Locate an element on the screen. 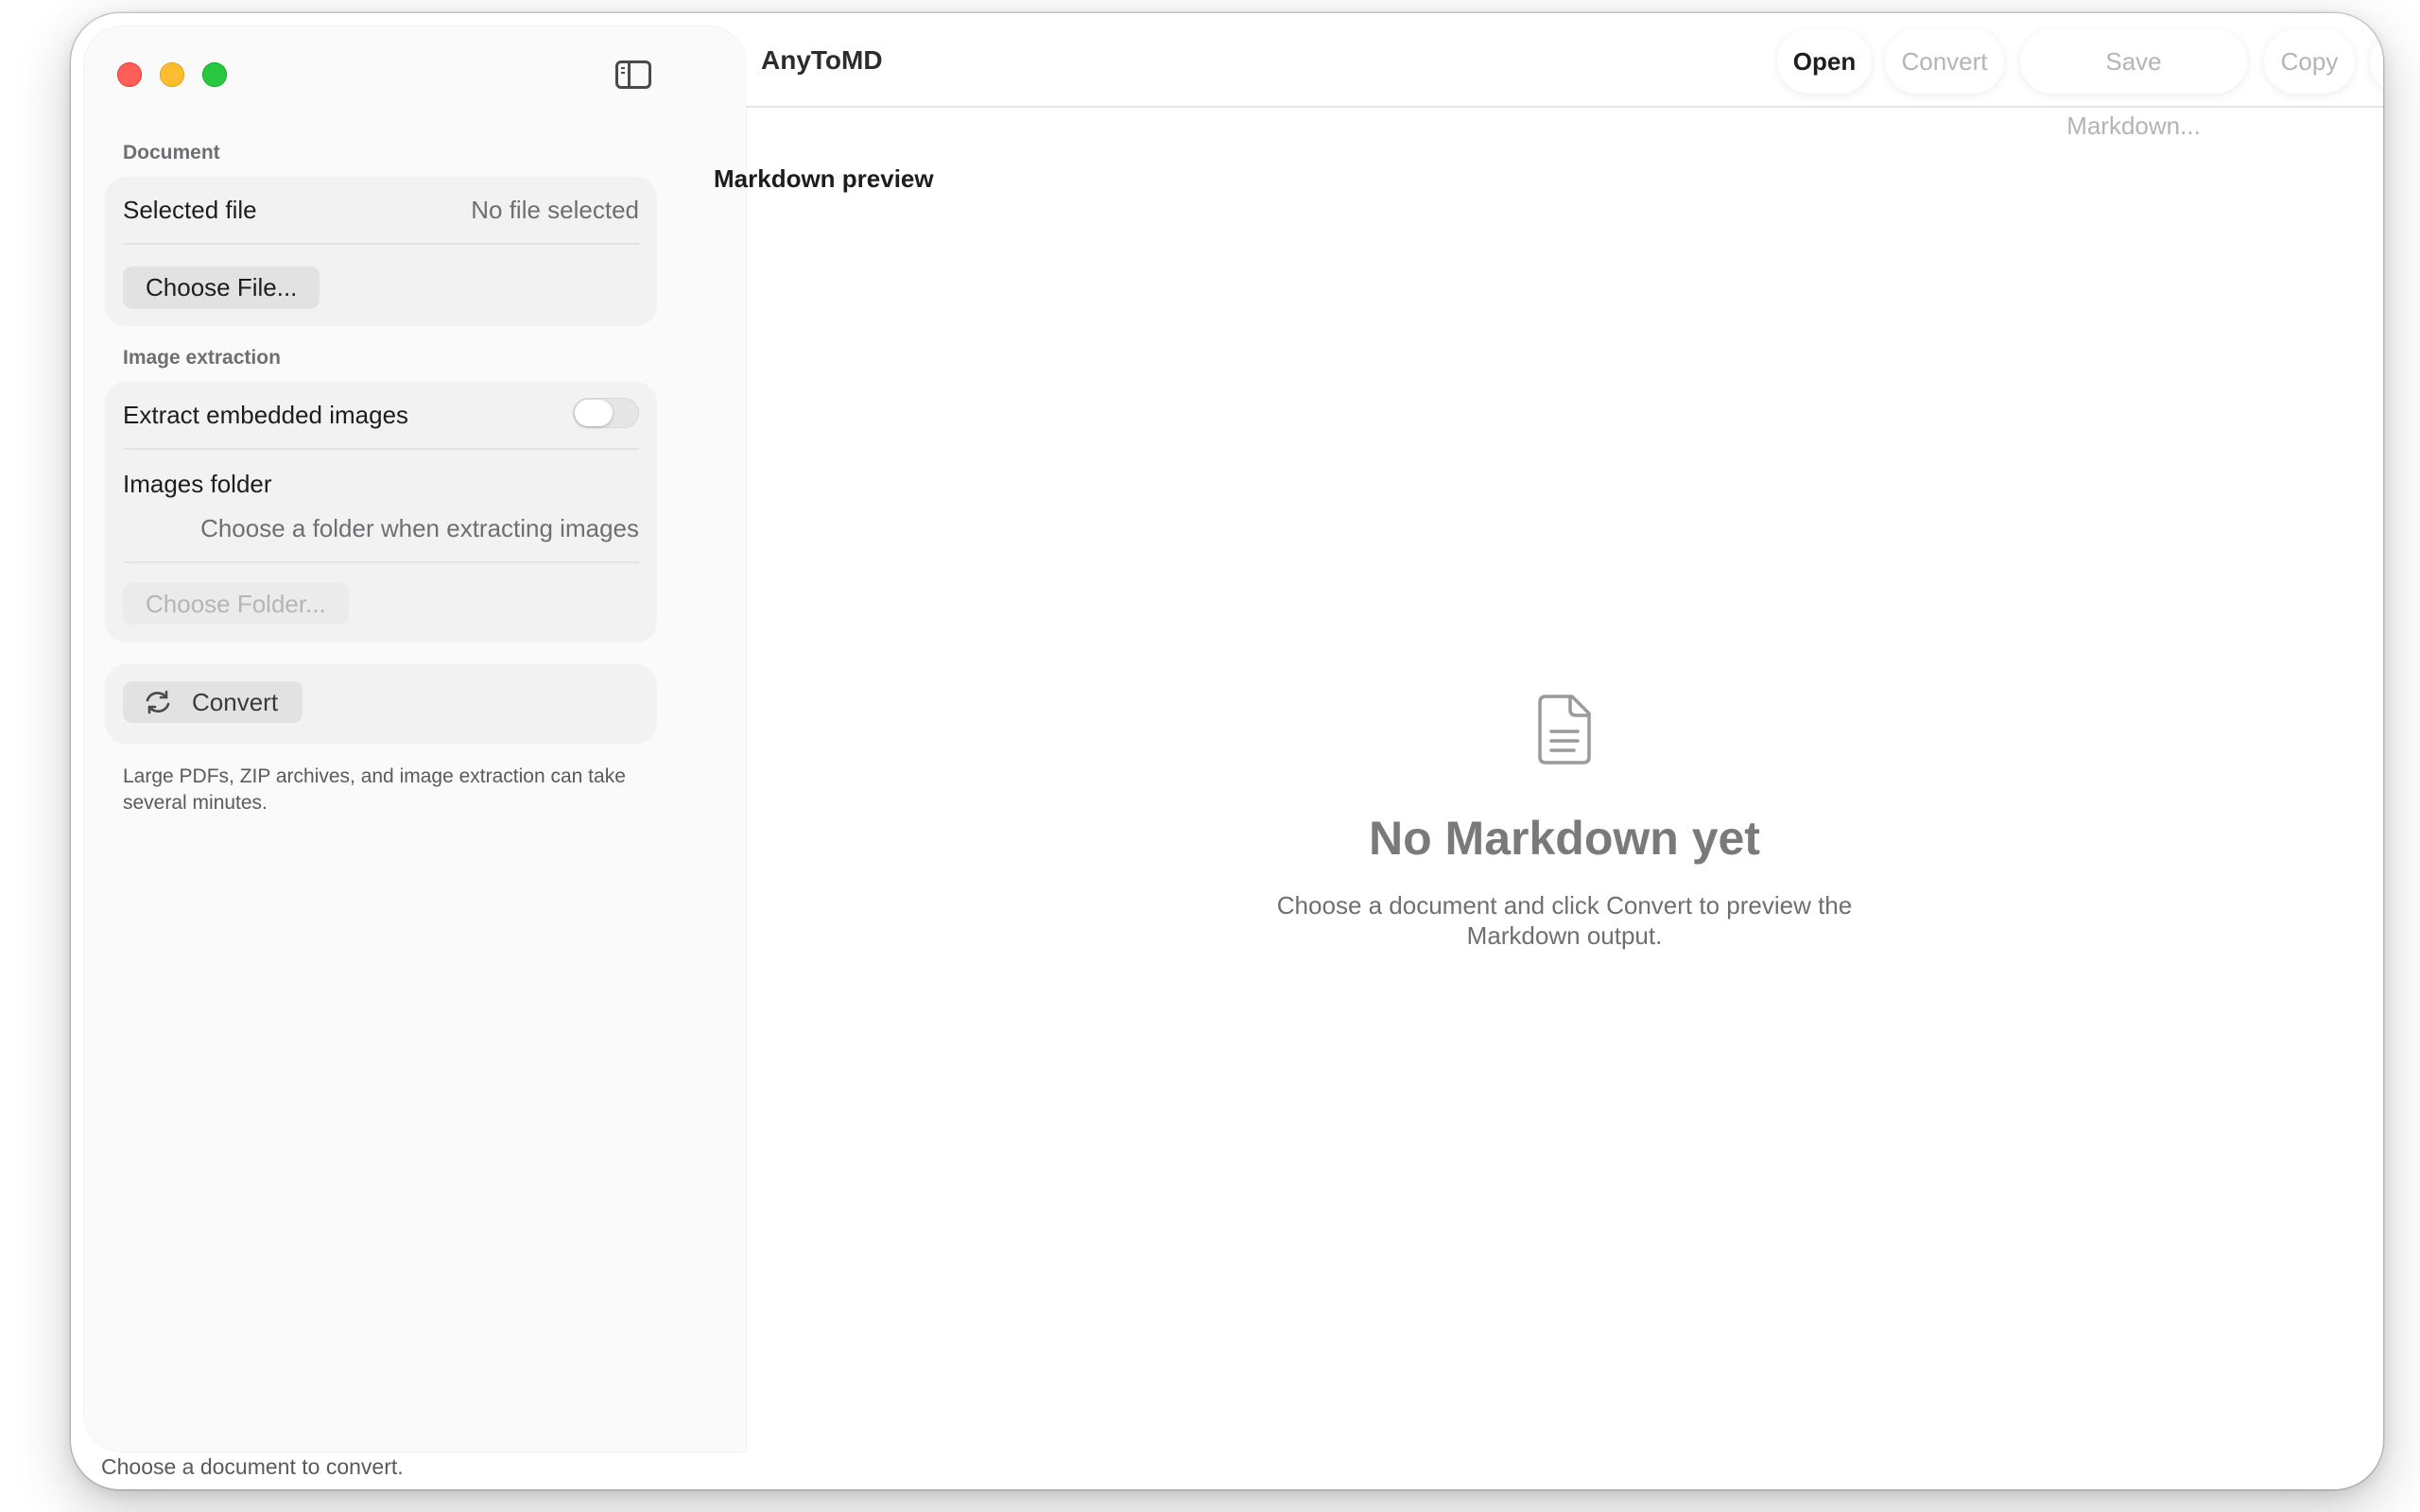  minimize-window-button is located at coordinates (172, 74).